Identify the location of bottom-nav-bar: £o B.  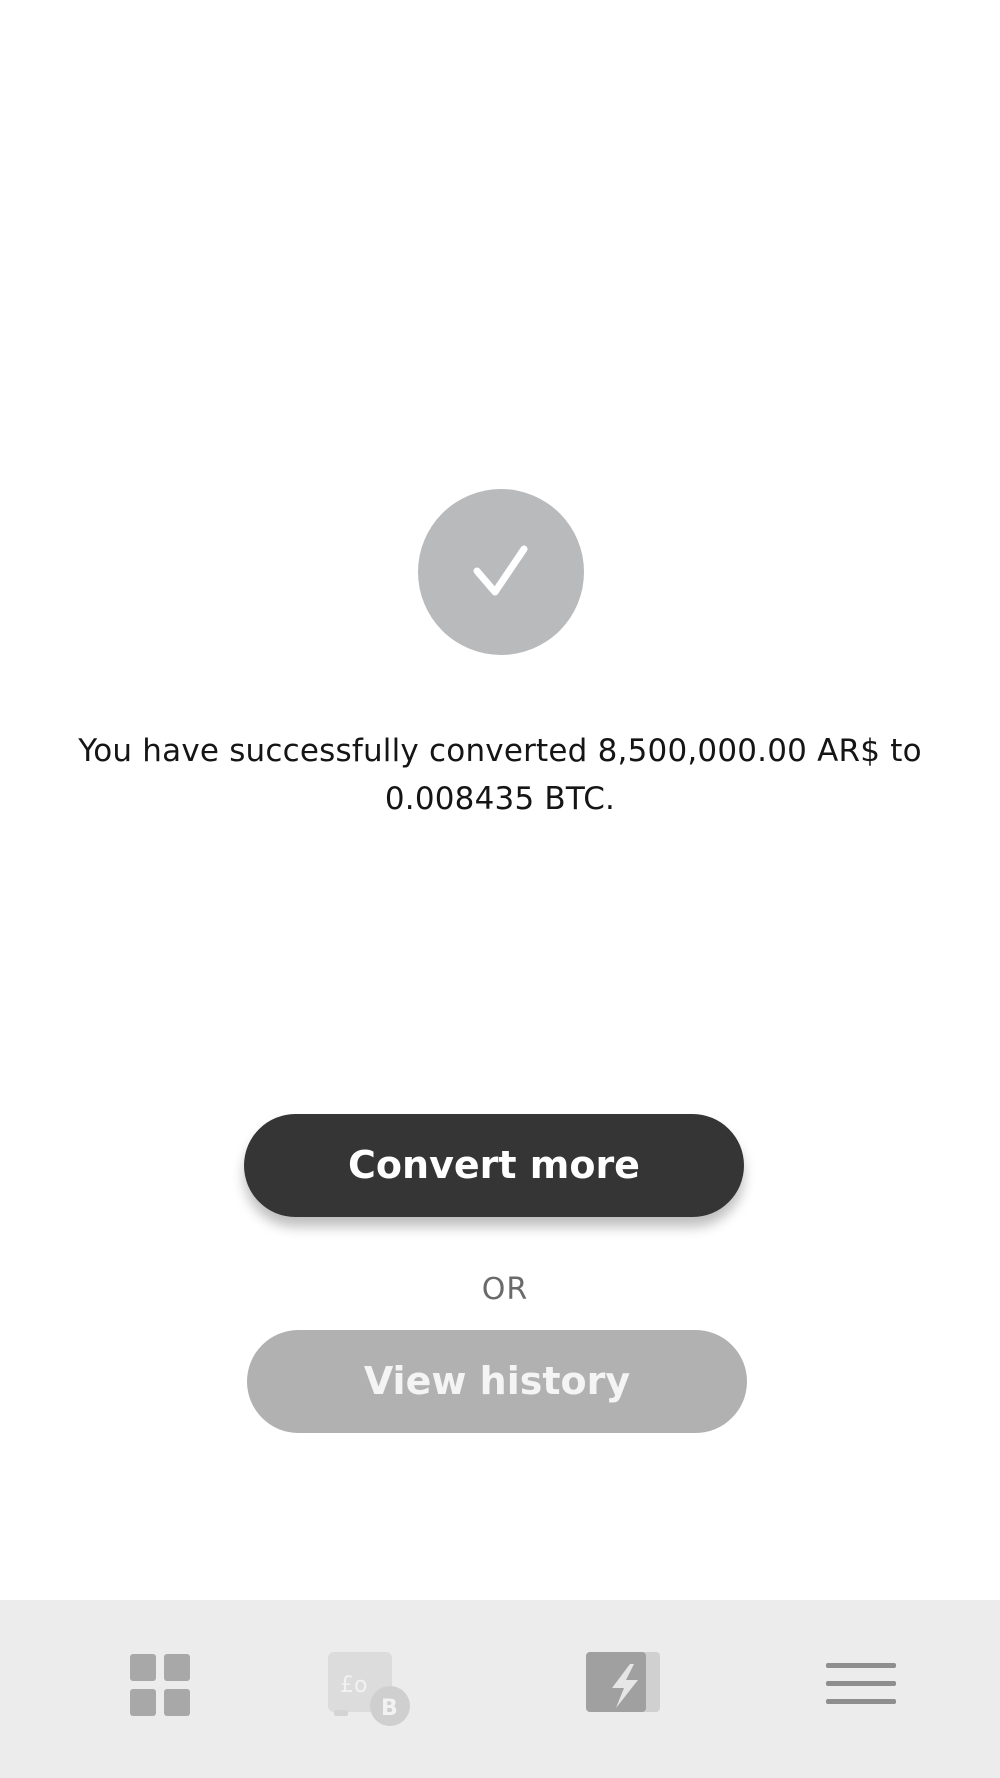
(500, 1689).